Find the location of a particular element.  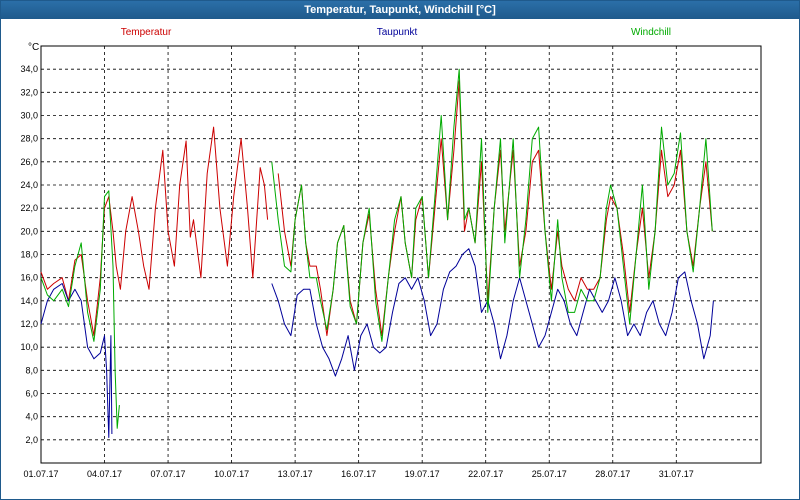

legend-taupunkt: Taupunkt is located at coordinates (397, 32).